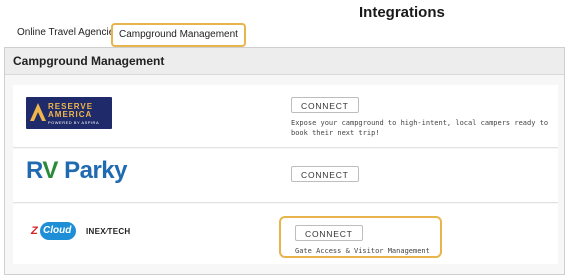 This screenshot has height=280, width=569. I want to click on zcloud-z-mark: Z, so click(34, 231).